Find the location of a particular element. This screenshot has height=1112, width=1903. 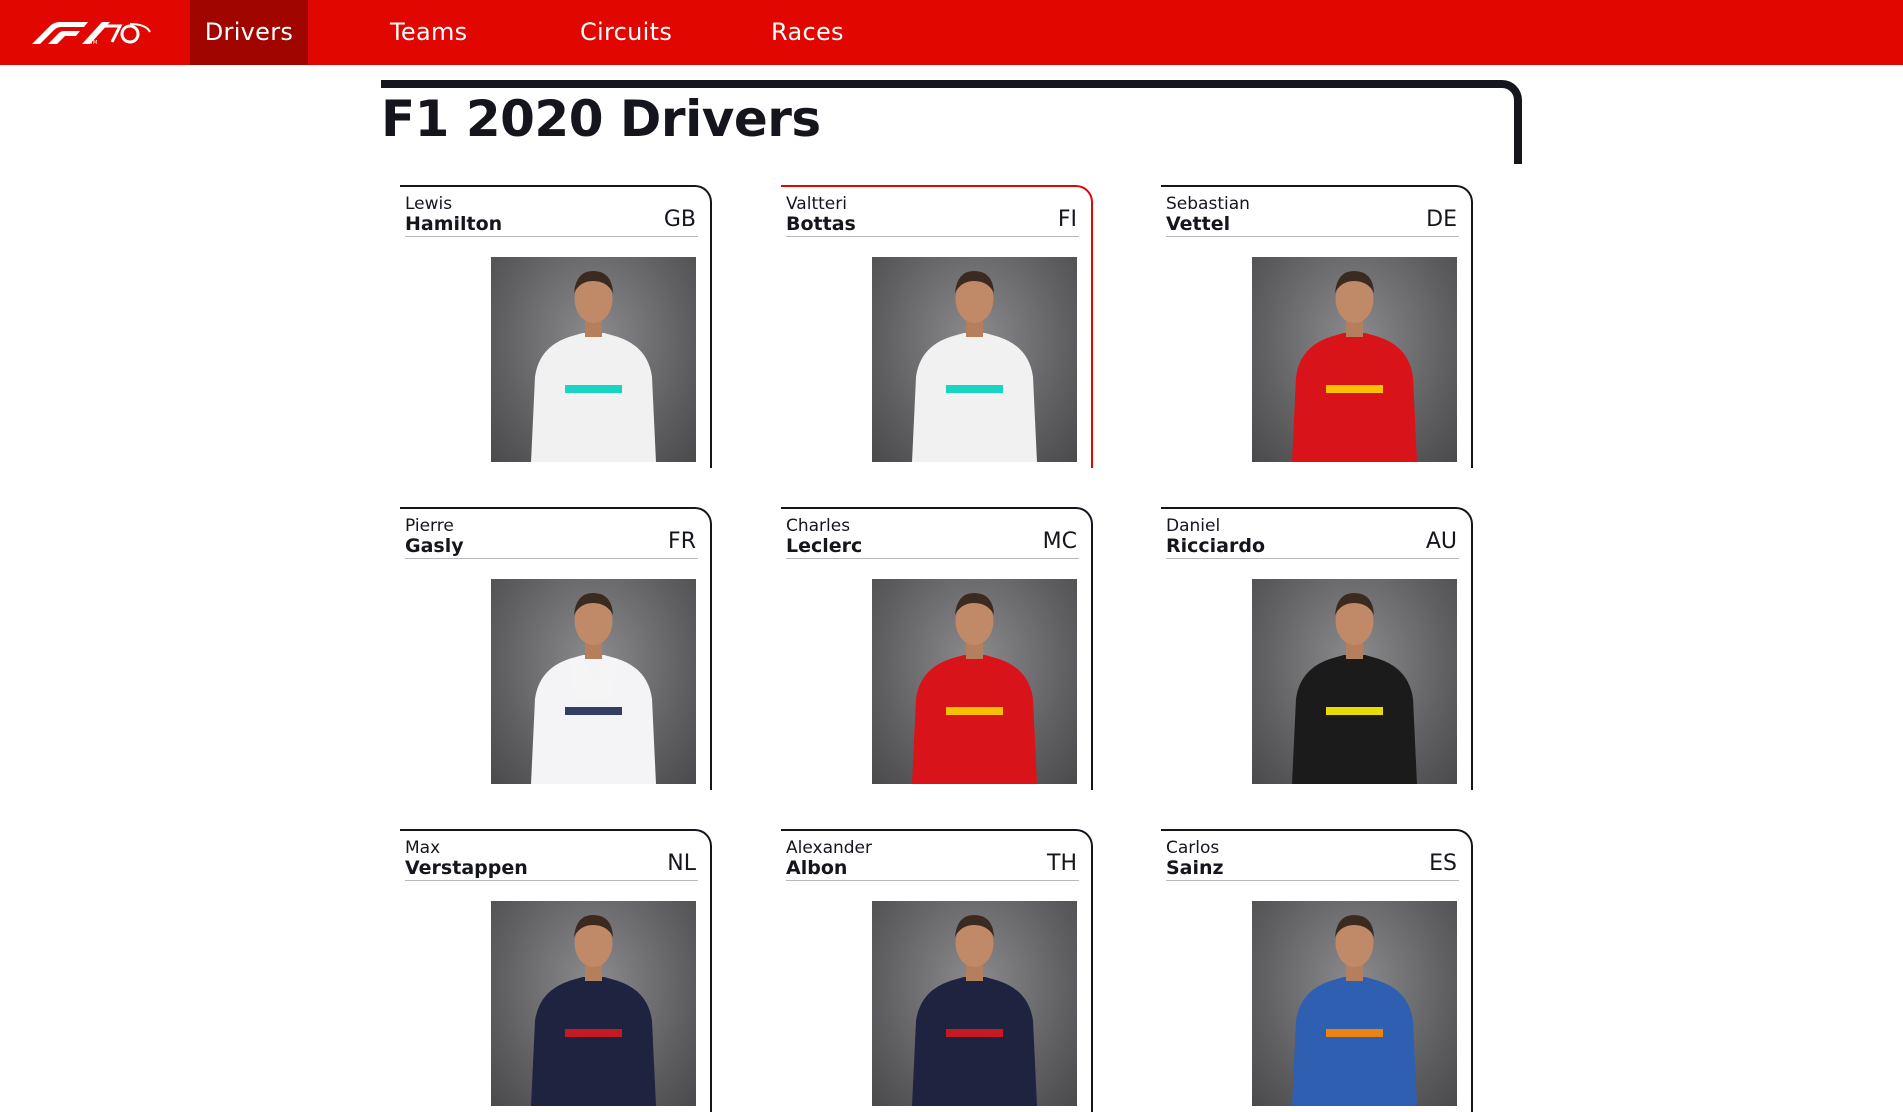

driver-card-gasly: Pierre Gasly FR is located at coordinates (556, 648).